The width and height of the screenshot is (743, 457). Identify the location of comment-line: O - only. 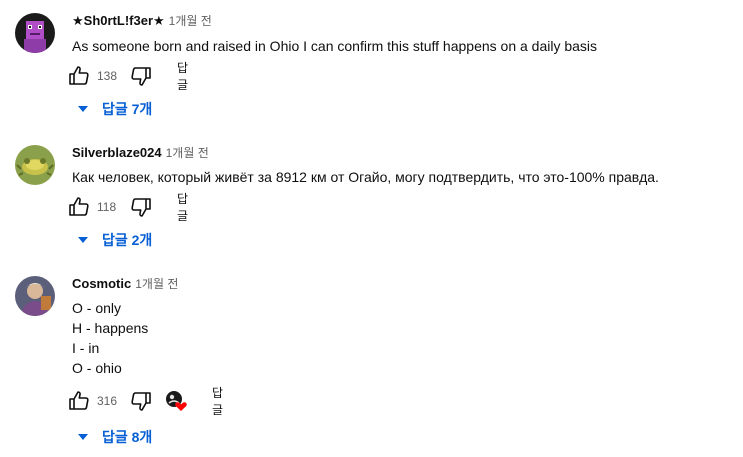
(97, 308).